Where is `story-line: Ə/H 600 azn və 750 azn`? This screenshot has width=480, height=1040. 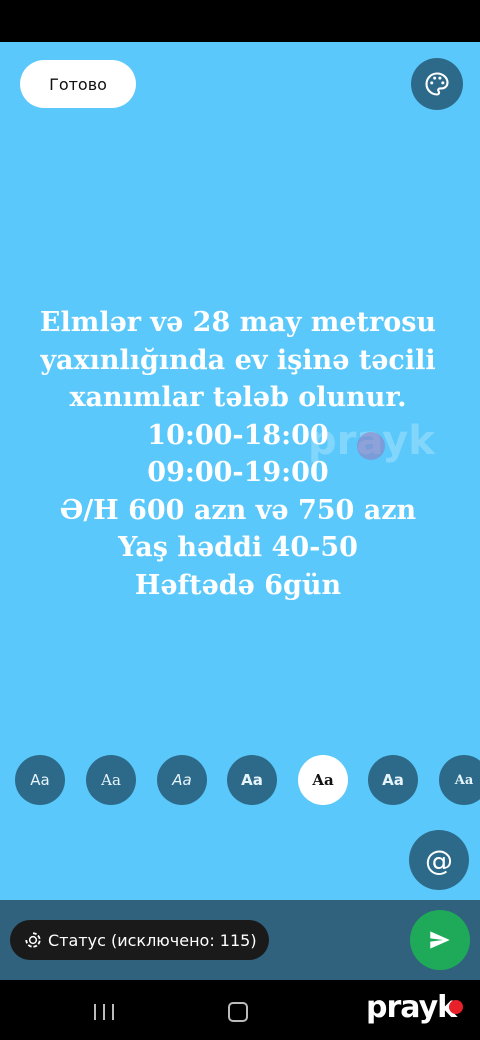 story-line: Ə/H 600 azn və 750 azn is located at coordinates (238, 510).